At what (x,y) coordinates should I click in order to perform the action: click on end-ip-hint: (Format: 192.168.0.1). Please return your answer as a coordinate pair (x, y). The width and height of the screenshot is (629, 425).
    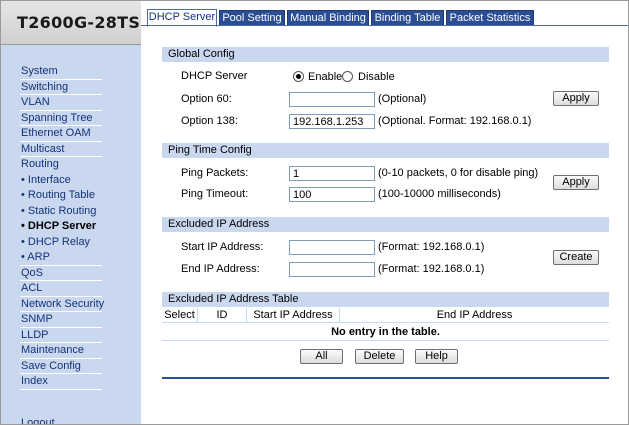
    Looking at the image, I should click on (431, 269).